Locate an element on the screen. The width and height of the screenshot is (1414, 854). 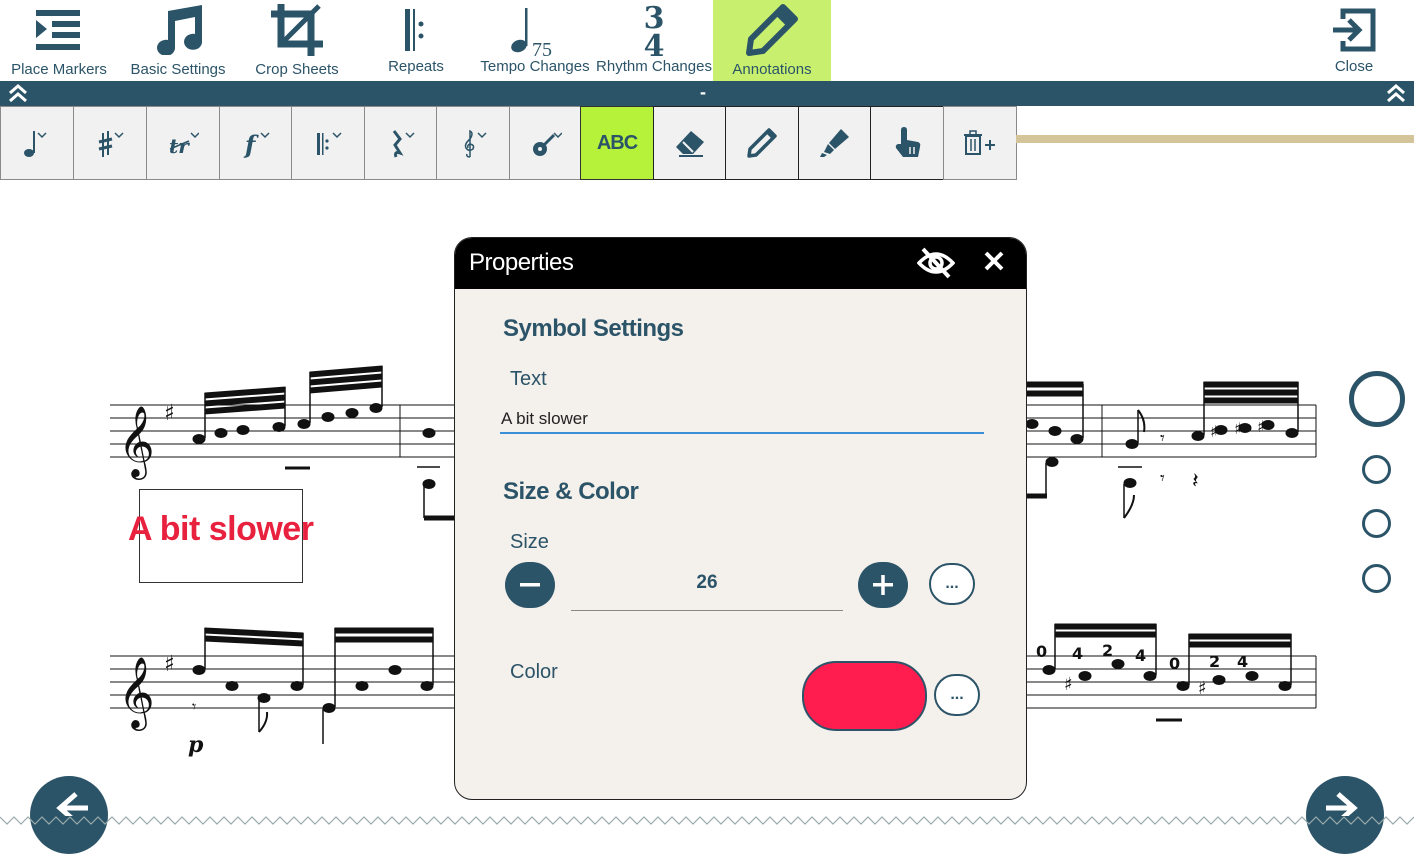
plus-icon is located at coordinates (883, 585).